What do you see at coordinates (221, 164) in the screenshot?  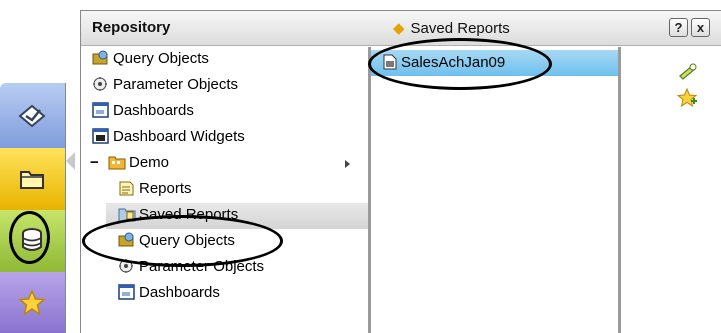 I see `tree-item-demo: − Demo` at bounding box center [221, 164].